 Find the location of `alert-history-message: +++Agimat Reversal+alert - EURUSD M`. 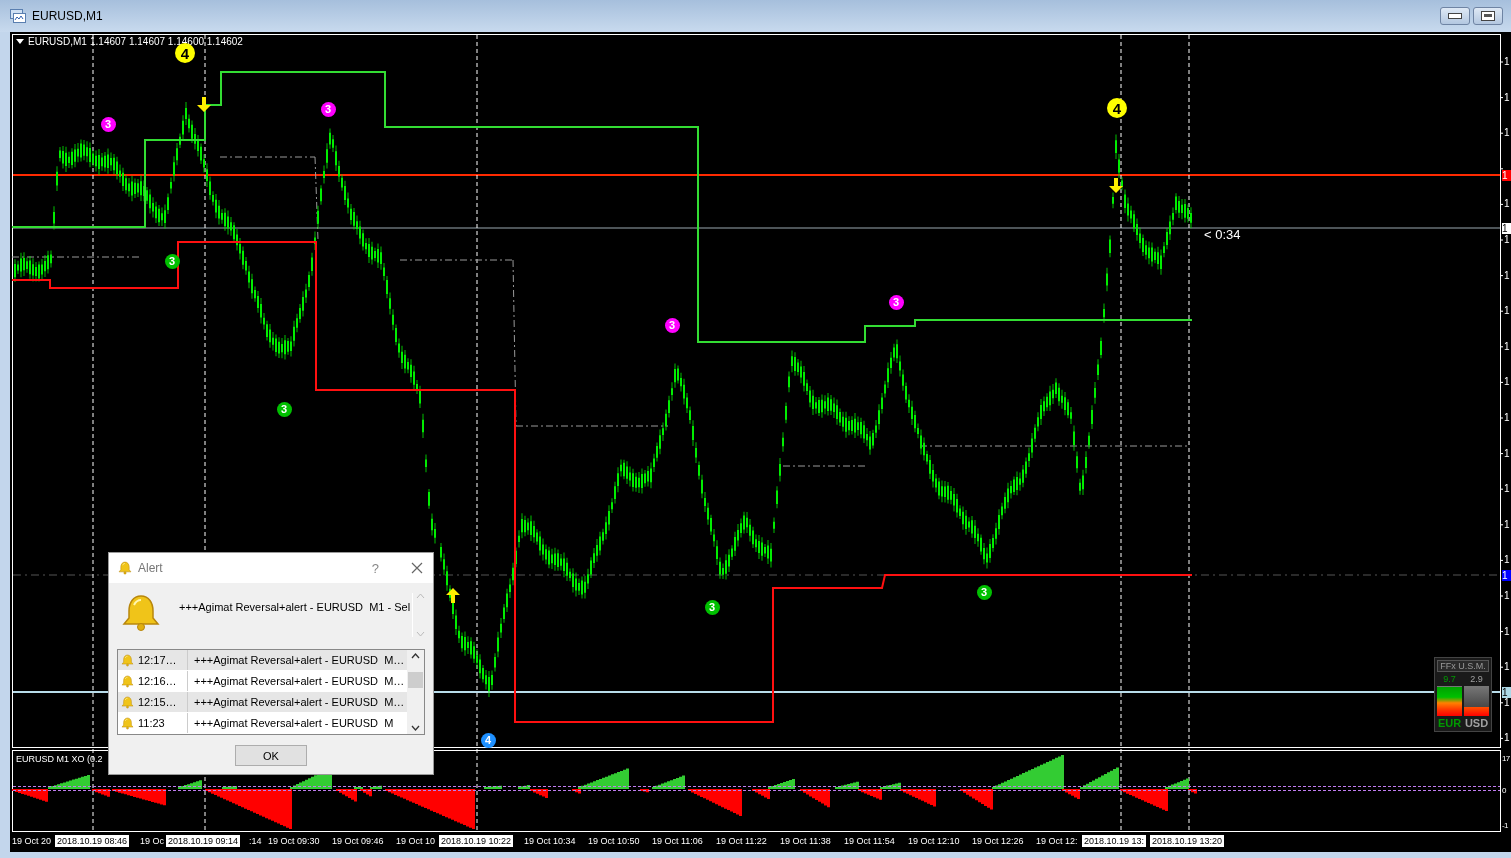

alert-history-message: +++Agimat Reversal+alert - EURUSD M is located at coordinates (294, 723).